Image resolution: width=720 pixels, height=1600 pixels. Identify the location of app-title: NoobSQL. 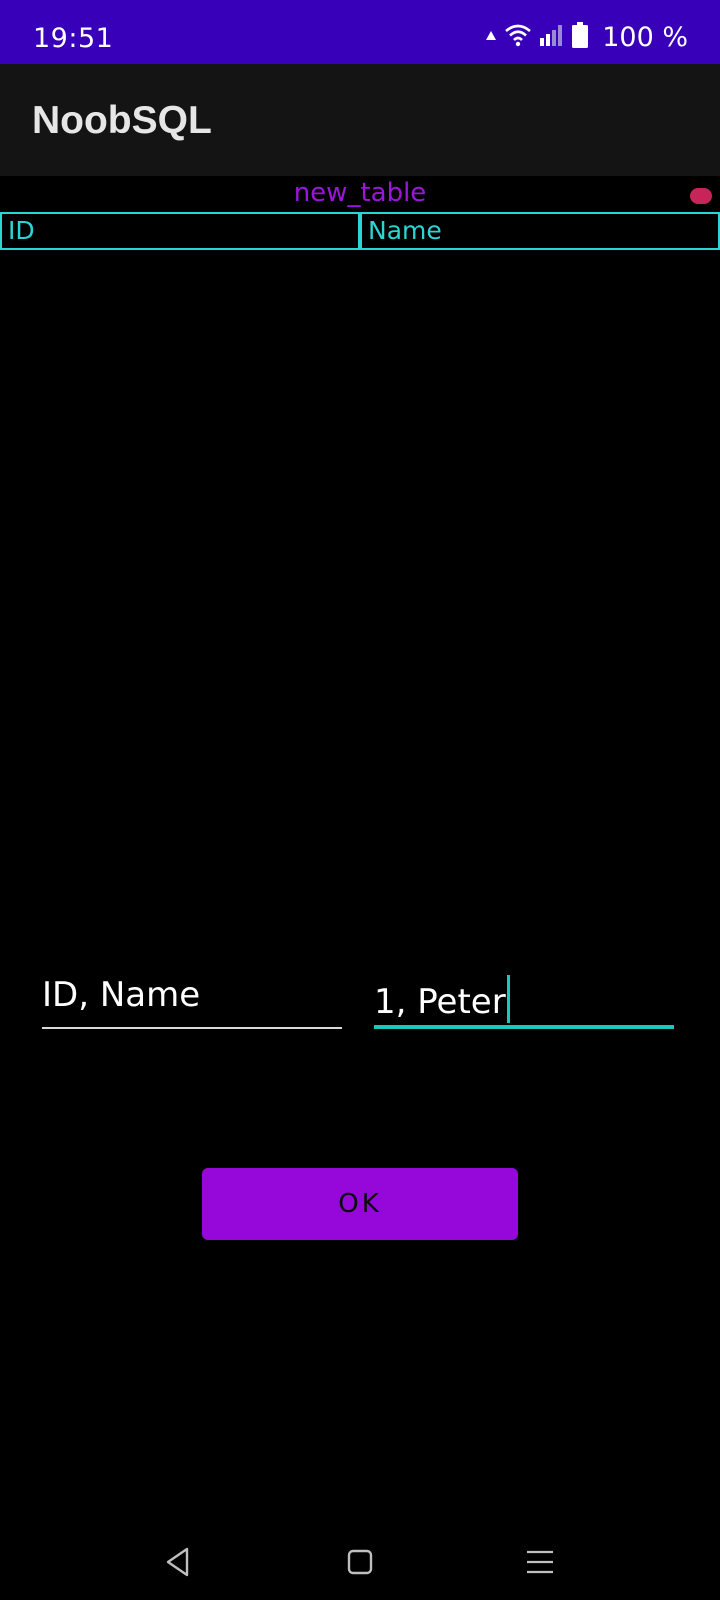
(122, 120).